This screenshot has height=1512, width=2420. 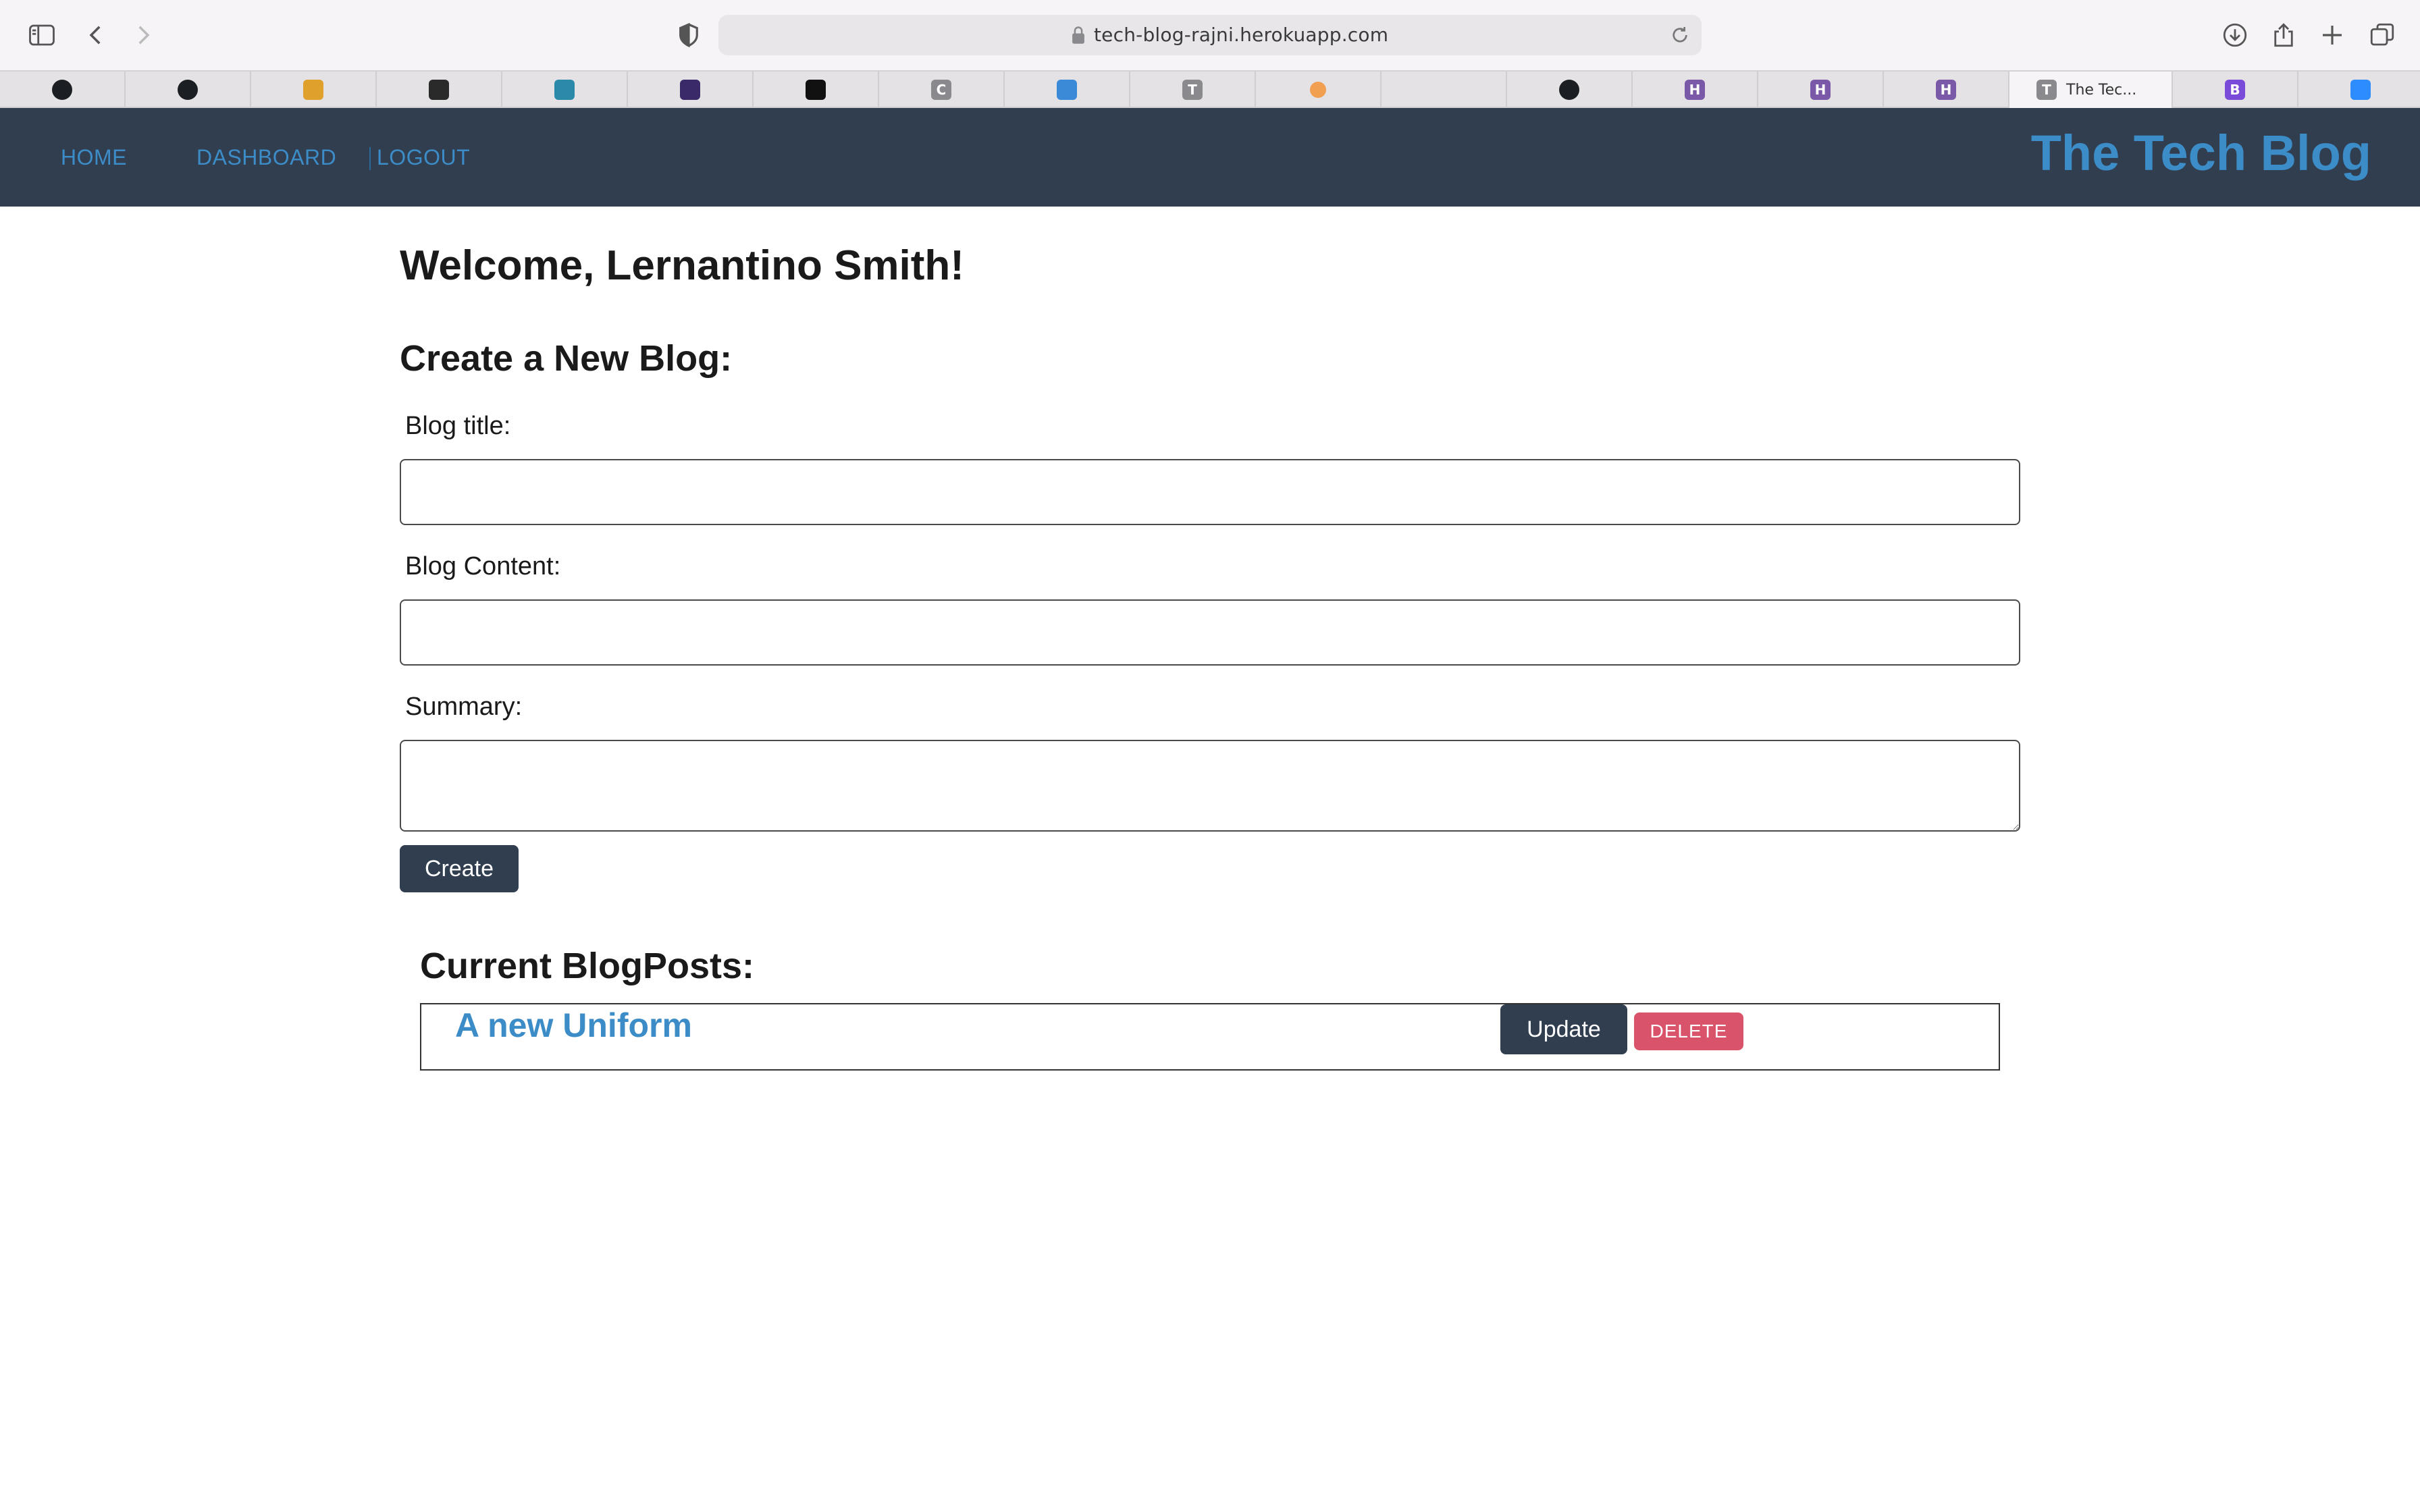 I want to click on blog-post-title-link: A new Uniform, so click(x=573, y=1025).